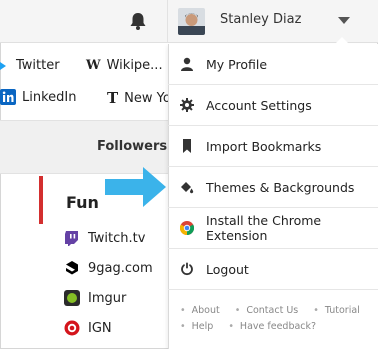 The width and height of the screenshot is (378, 349). What do you see at coordinates (275, 326) in the screenshot?
I see `footer-link-feedback: • Have feedback?` at bounding box center [275, 326].